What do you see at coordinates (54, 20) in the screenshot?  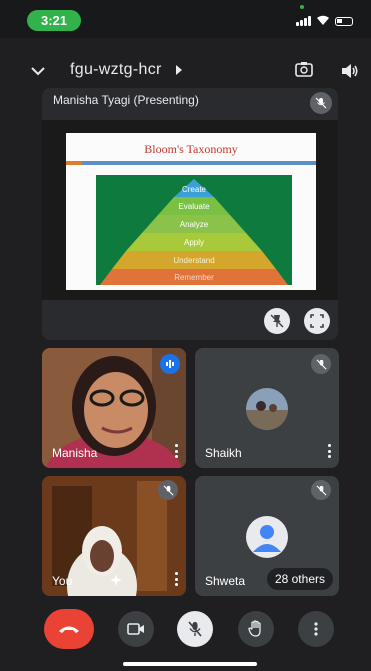 I see `status-time: 3:21` at bounding box center [54, 20].